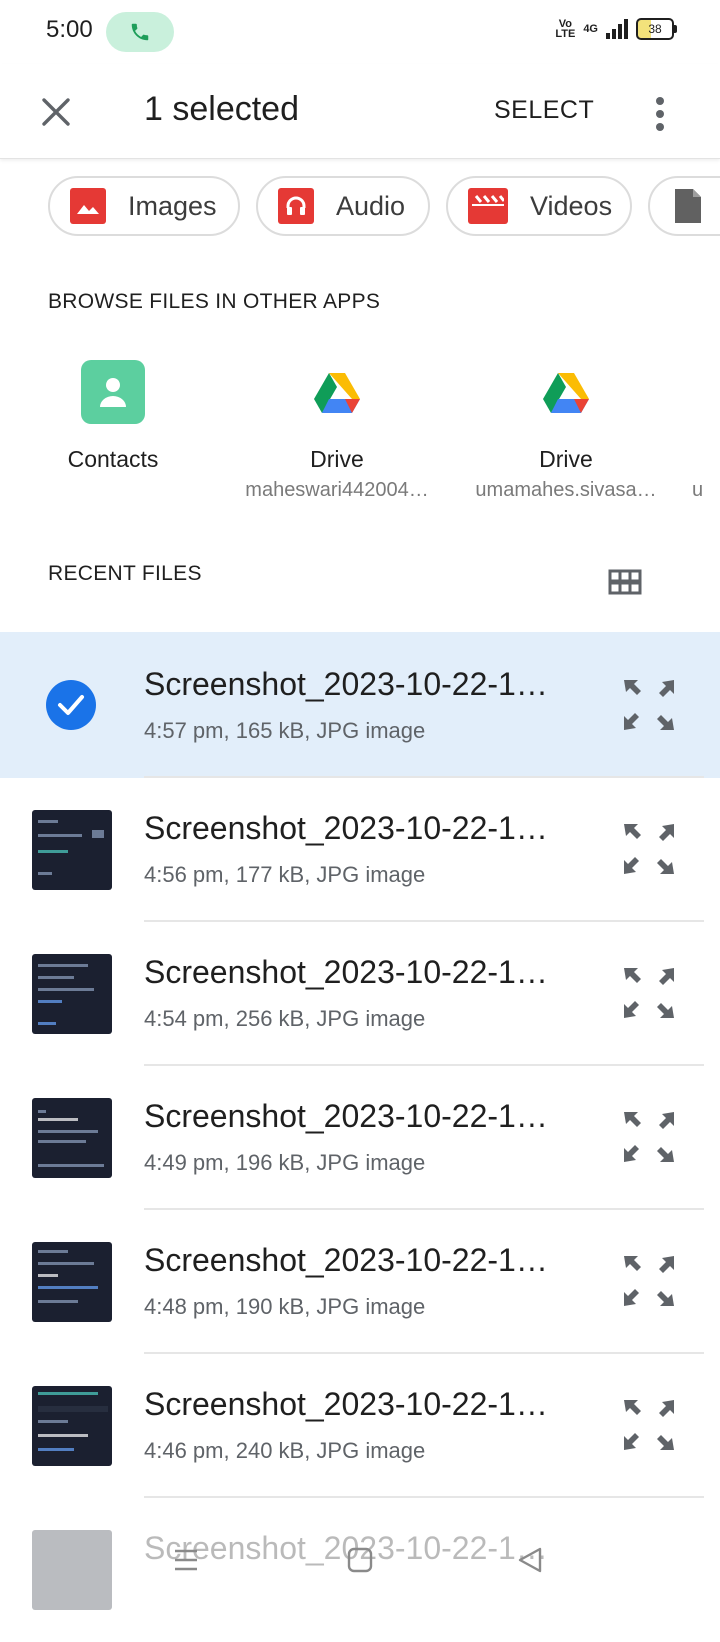 This screenshot has width=720, height=1642. I want to click on recent-files-title: RECENT FILES, so click(125, 573).